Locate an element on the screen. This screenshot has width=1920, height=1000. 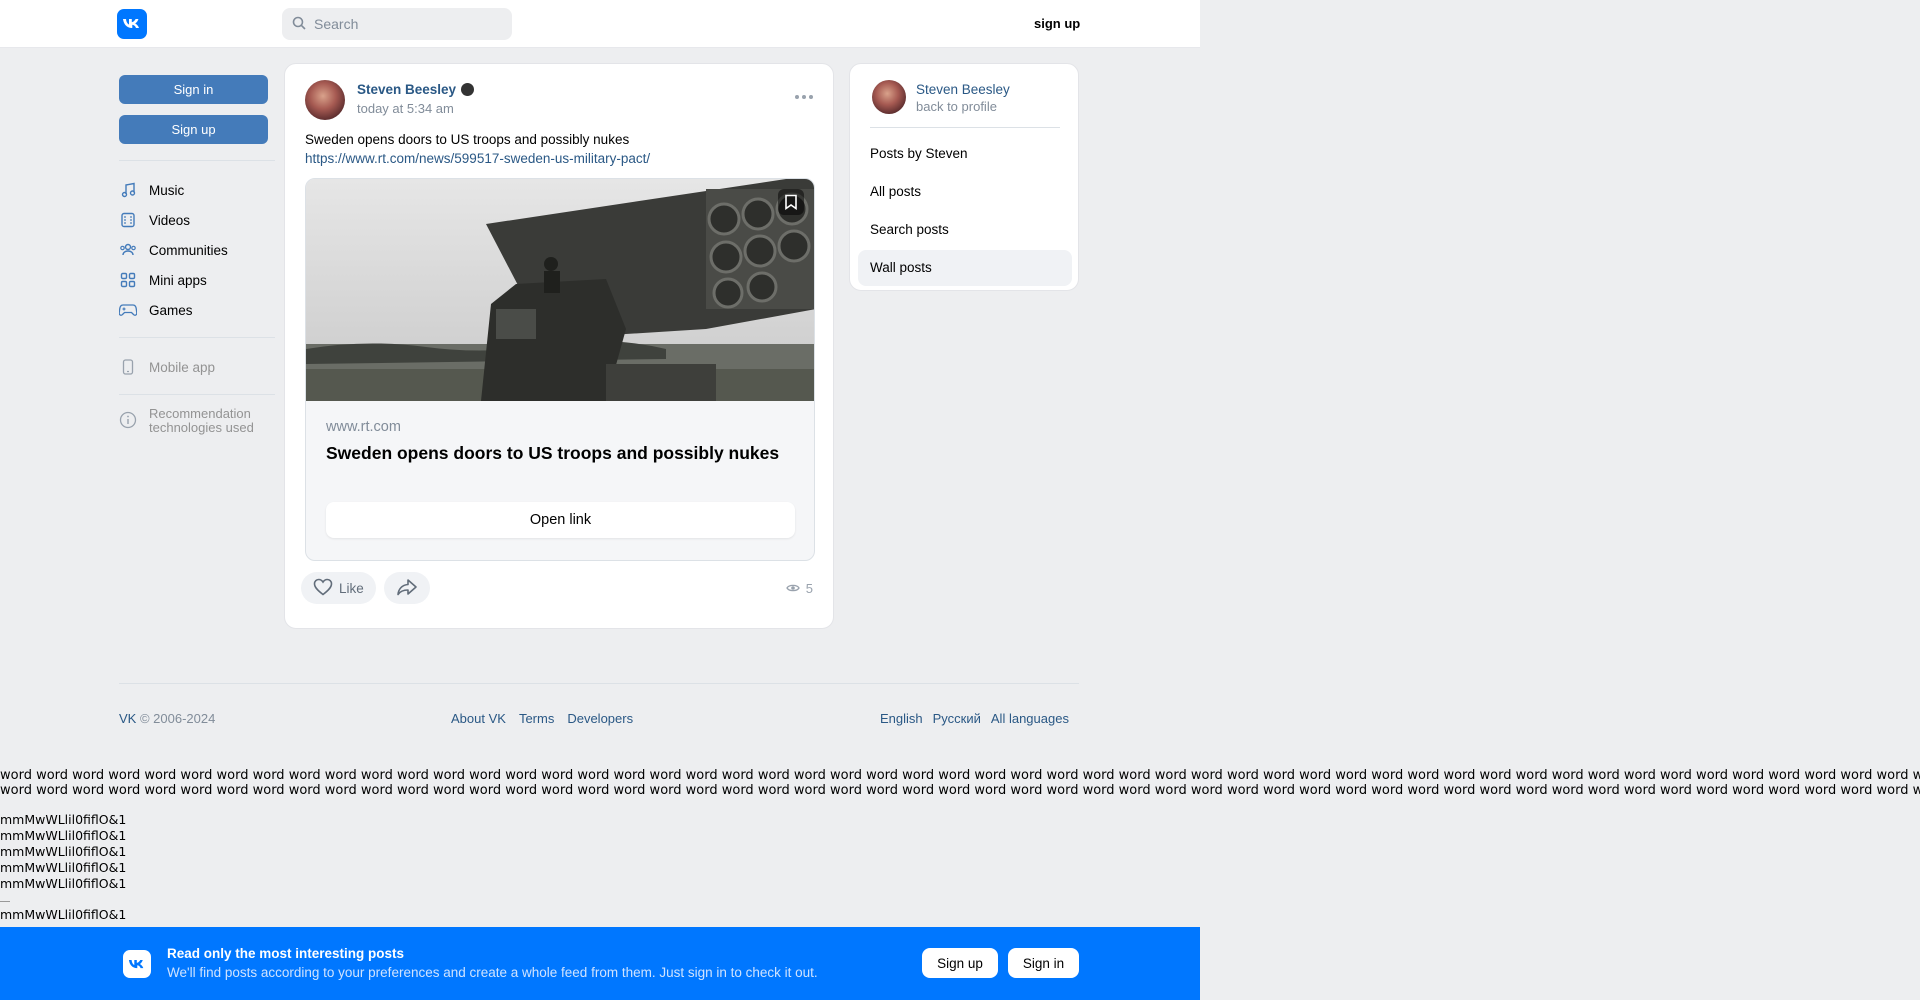
panel-item-search-posts: Search posts is located at coordinates (965, 230).